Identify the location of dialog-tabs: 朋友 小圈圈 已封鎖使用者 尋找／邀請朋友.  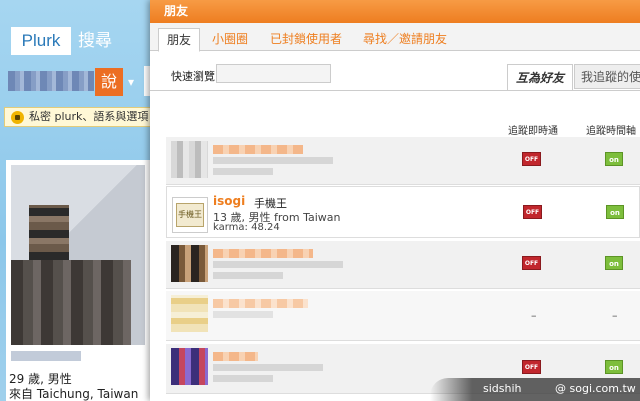
(395, 37).